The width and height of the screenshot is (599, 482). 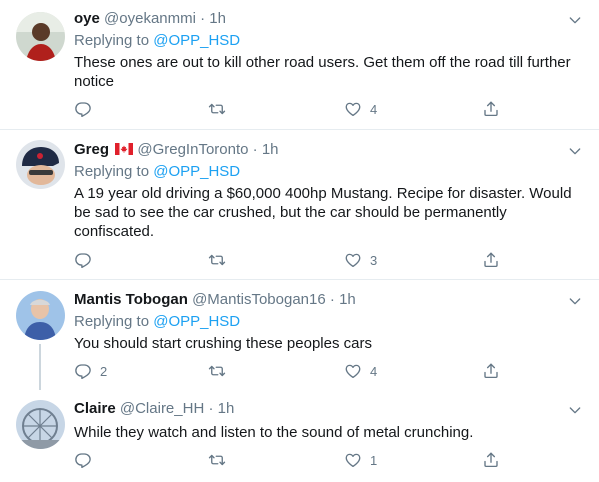 What do you see at coordinates (91, 149) in the screenshot?
I see `display-name: Greg` at bounding box center [91, 149].